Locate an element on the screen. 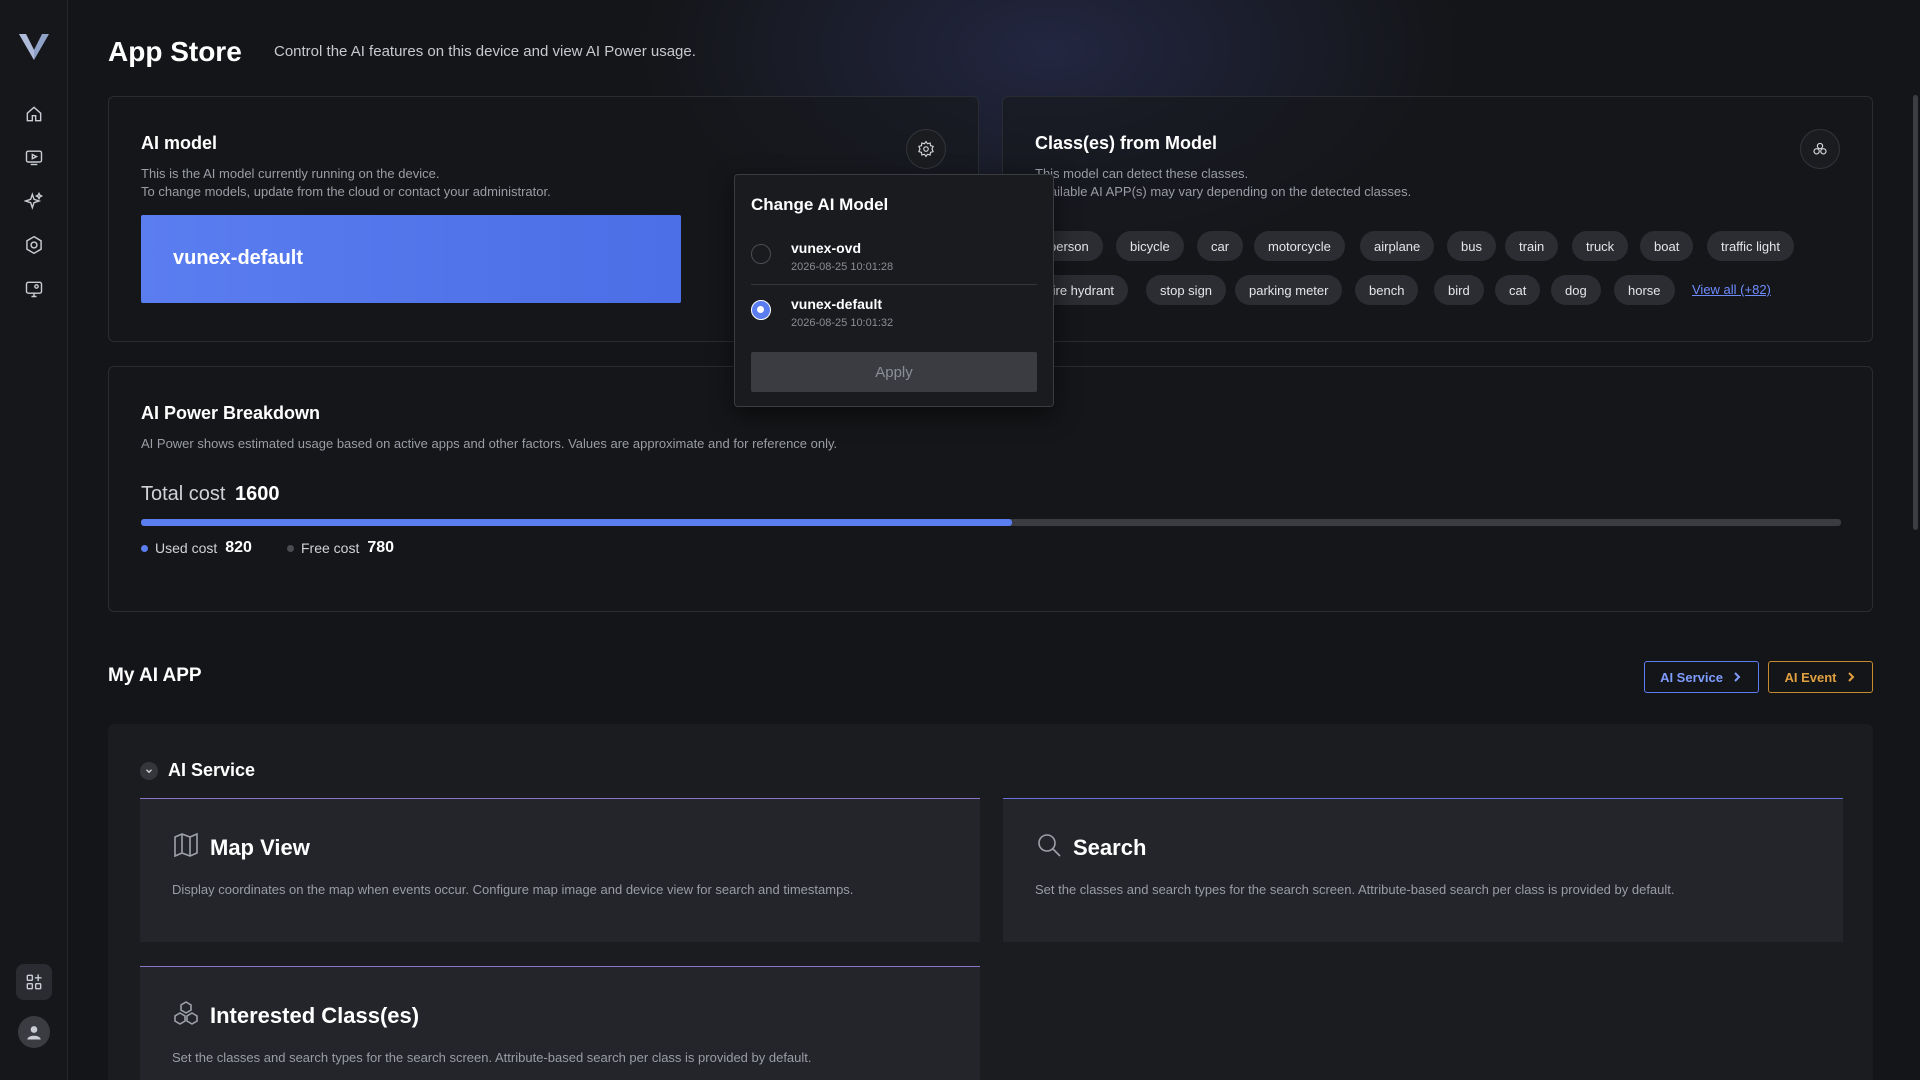 The image size is (1920, 1080). page-title: App Store is located at coordinates (175, 51).